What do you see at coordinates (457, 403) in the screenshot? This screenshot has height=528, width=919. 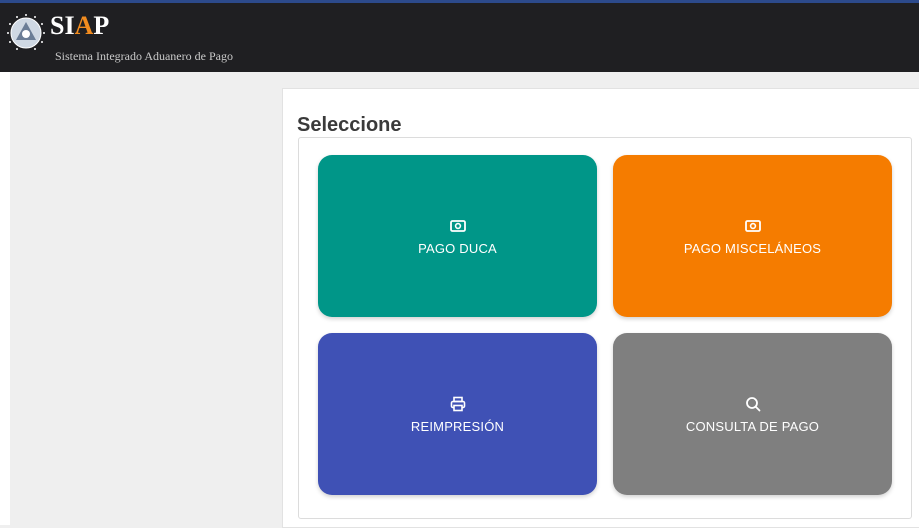 I see `printer-icon` at bounding box center [457, 403].